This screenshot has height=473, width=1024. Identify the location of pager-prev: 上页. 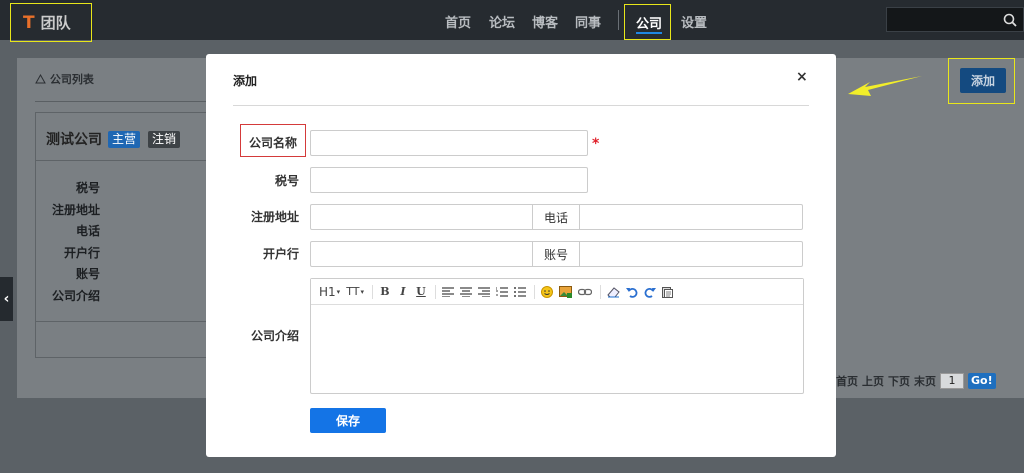
(873, 381).